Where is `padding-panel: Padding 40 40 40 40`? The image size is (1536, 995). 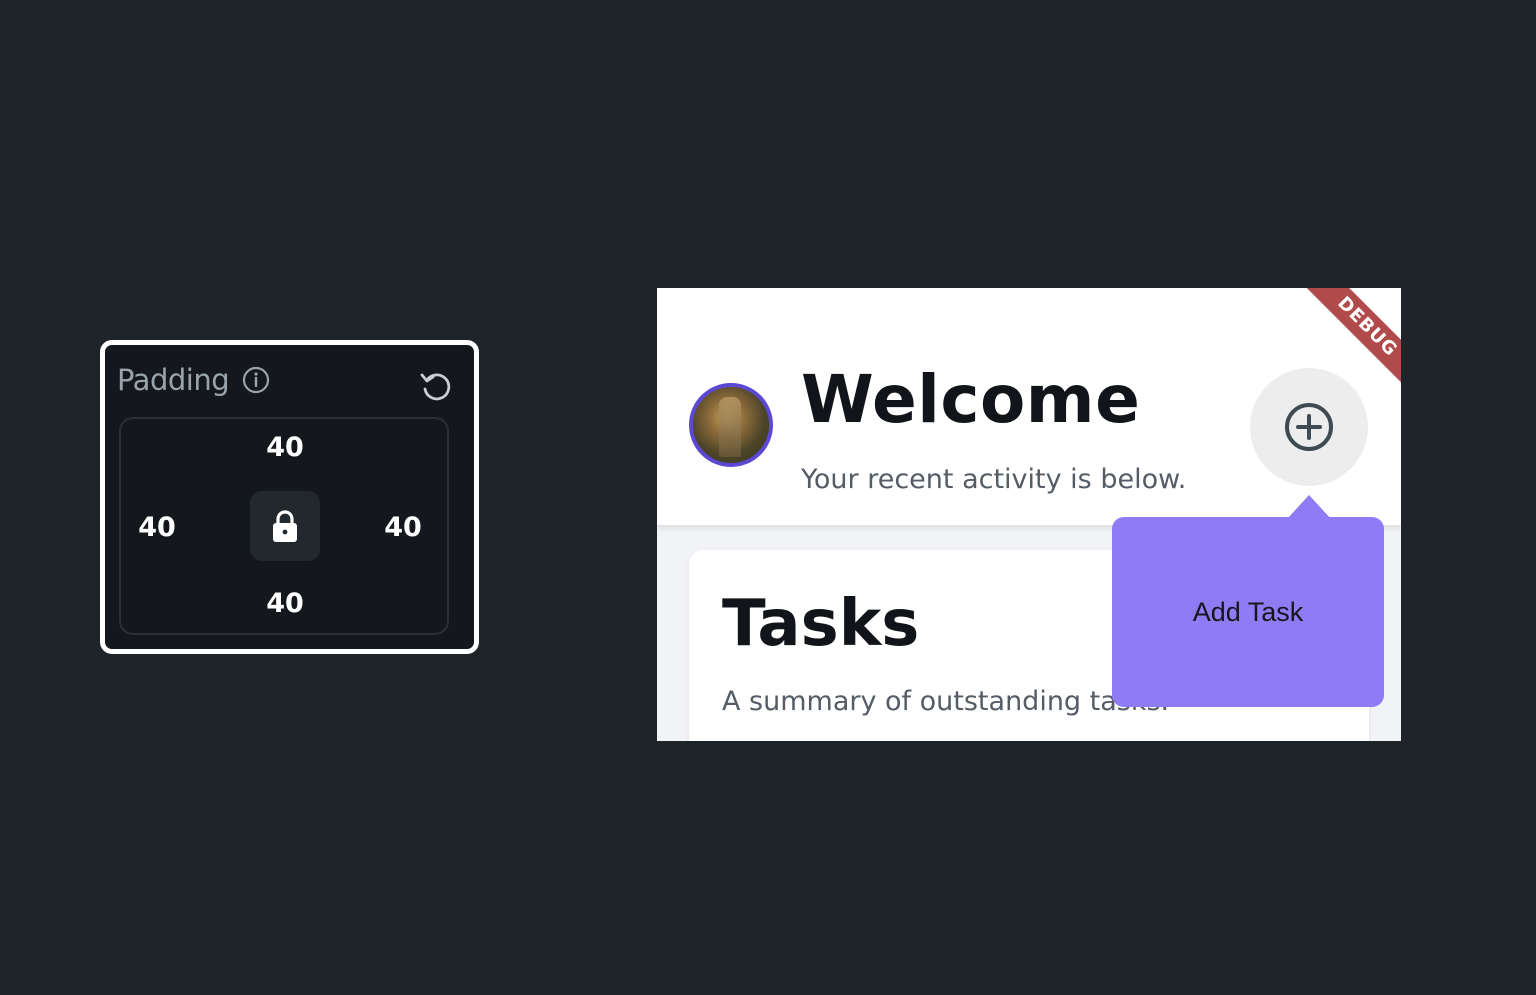
padding-panel: Padding 40 40 40 40 is located at coordinates (289, 497).